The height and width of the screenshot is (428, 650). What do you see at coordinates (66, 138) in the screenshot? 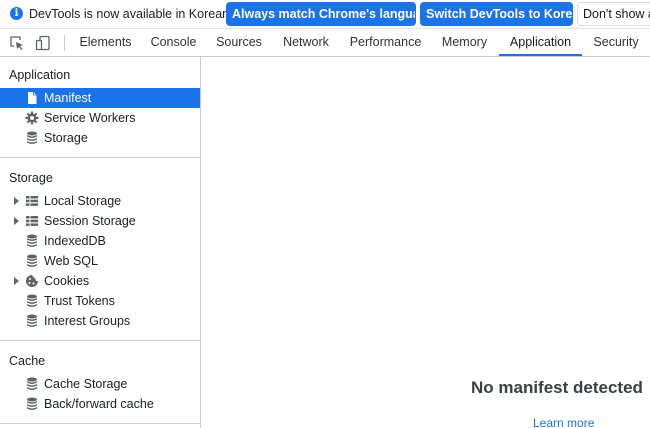
I see `sidebar-item-label: Storage` at bounding box center [66, 138].